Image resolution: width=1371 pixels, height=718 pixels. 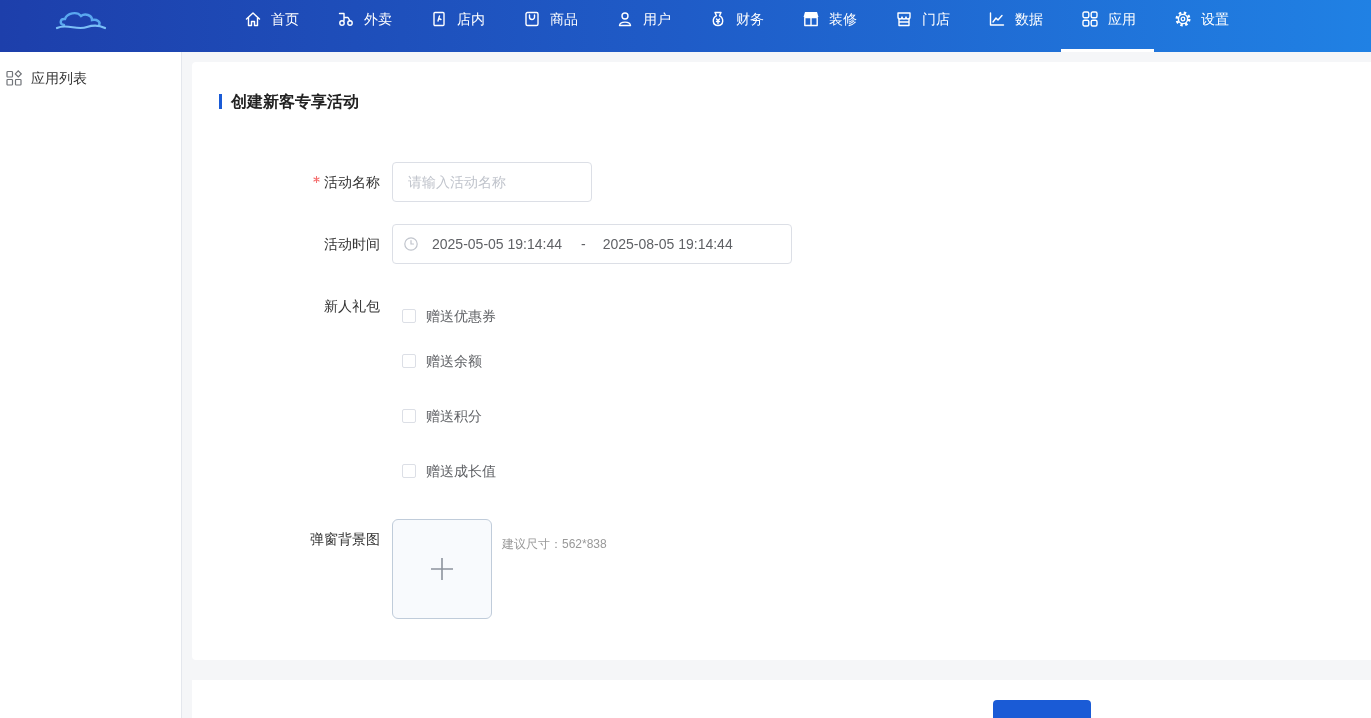 I want to click on money-bag-icon, so click(x=718, y=19).